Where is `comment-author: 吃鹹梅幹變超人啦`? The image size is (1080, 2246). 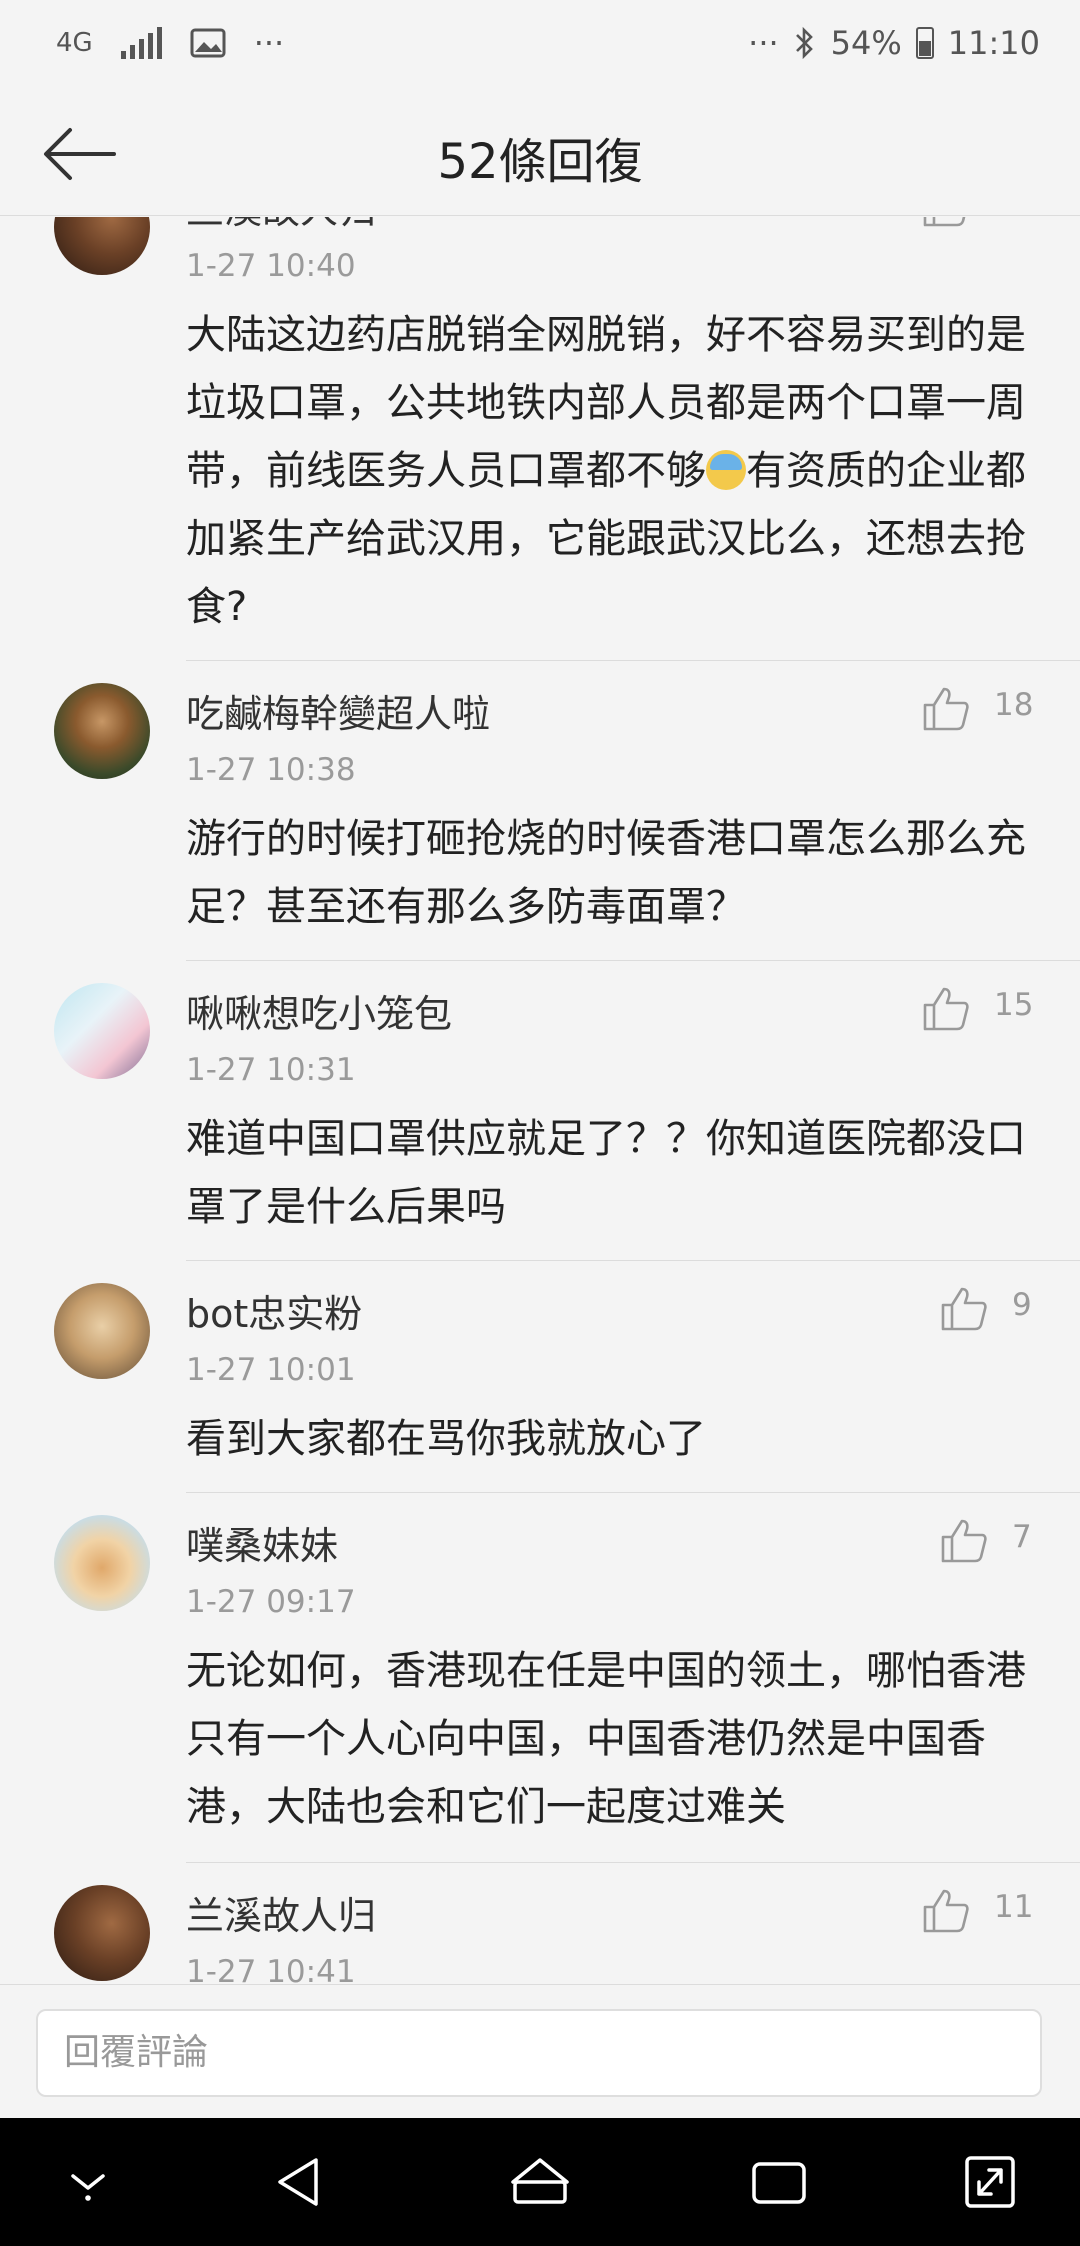 comment-author: 吃鹹梅幹變超人啦 is located at coordinates (338, 710).